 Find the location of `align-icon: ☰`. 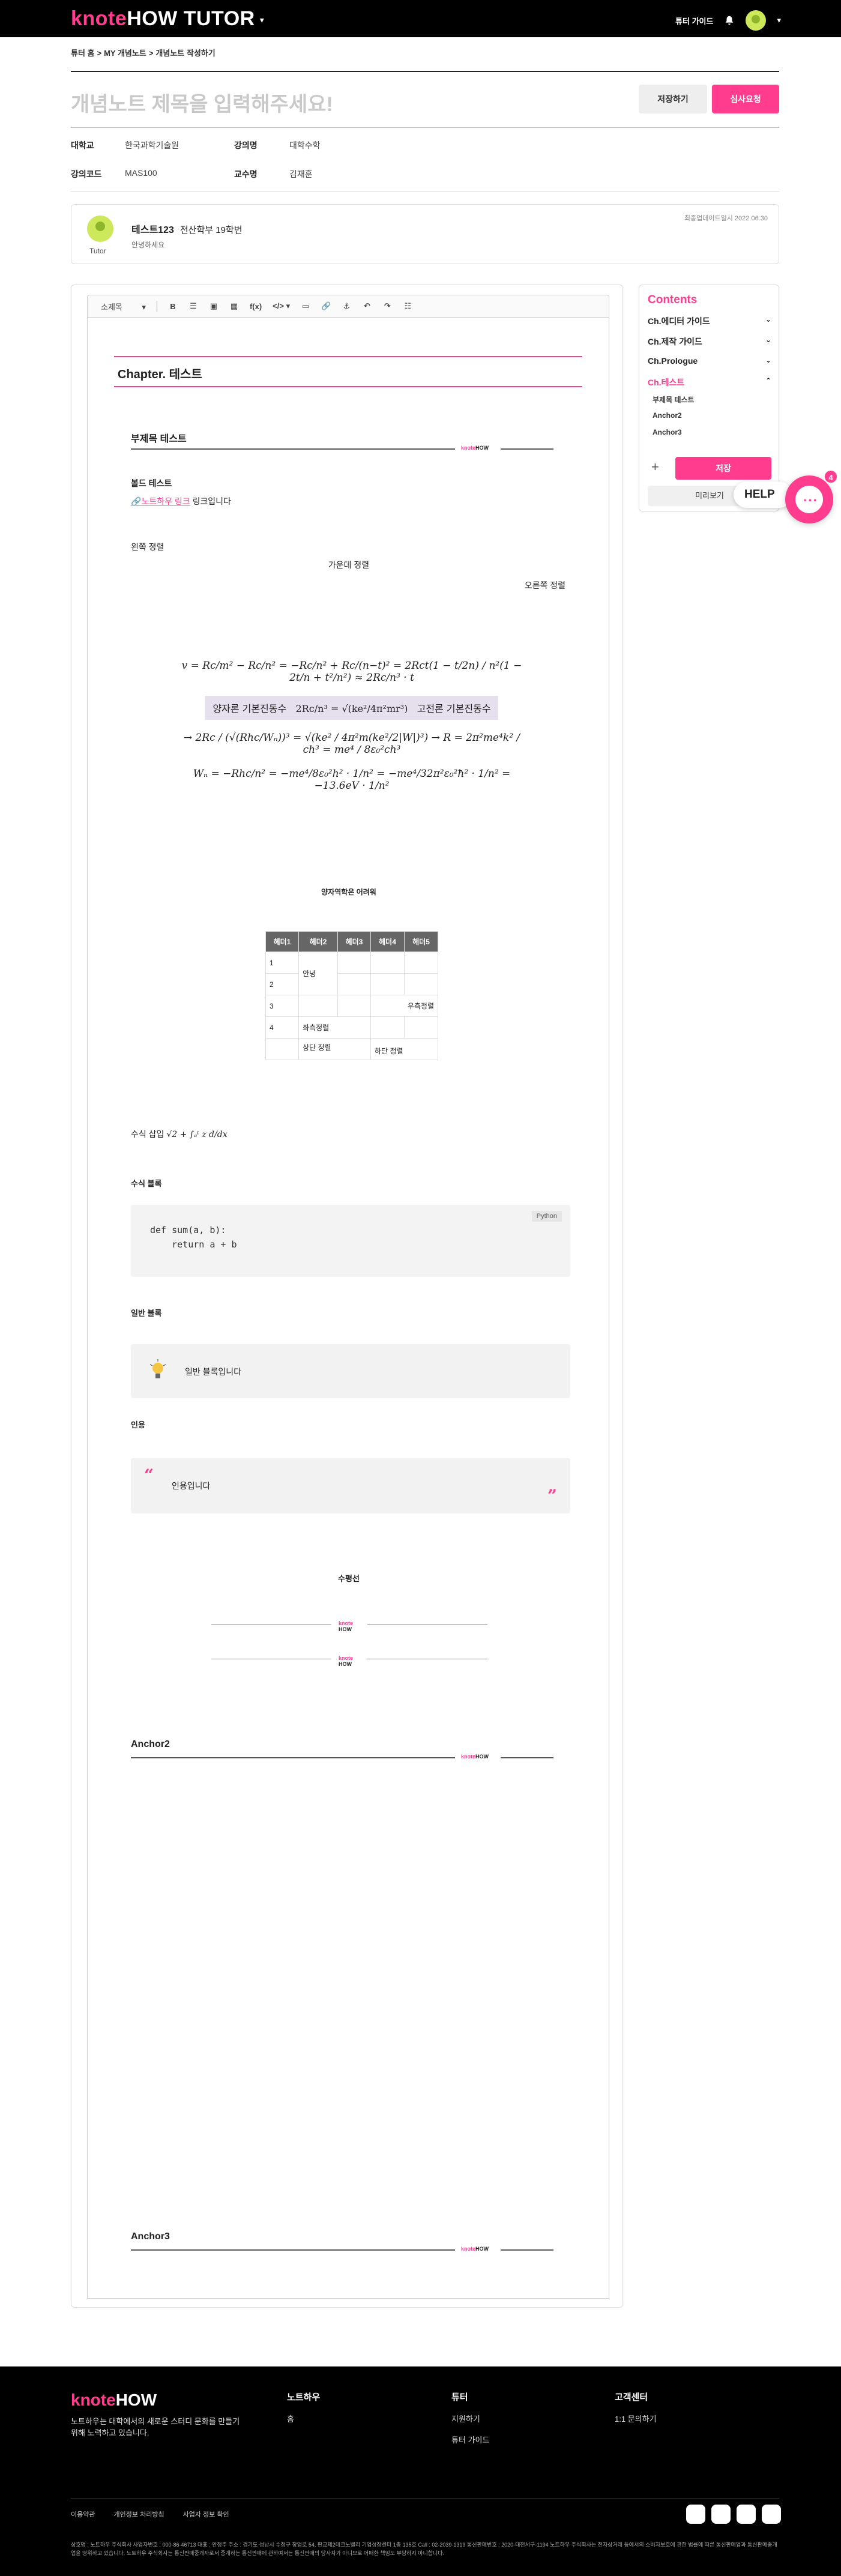

align-icon: ☰ is located at coordinates (193, 306).